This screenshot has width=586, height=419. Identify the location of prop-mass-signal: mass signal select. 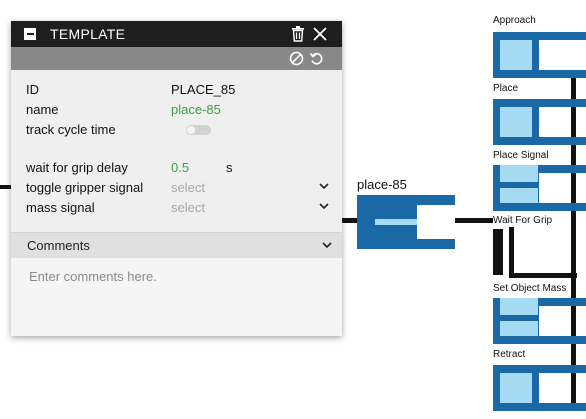
(178, 209).